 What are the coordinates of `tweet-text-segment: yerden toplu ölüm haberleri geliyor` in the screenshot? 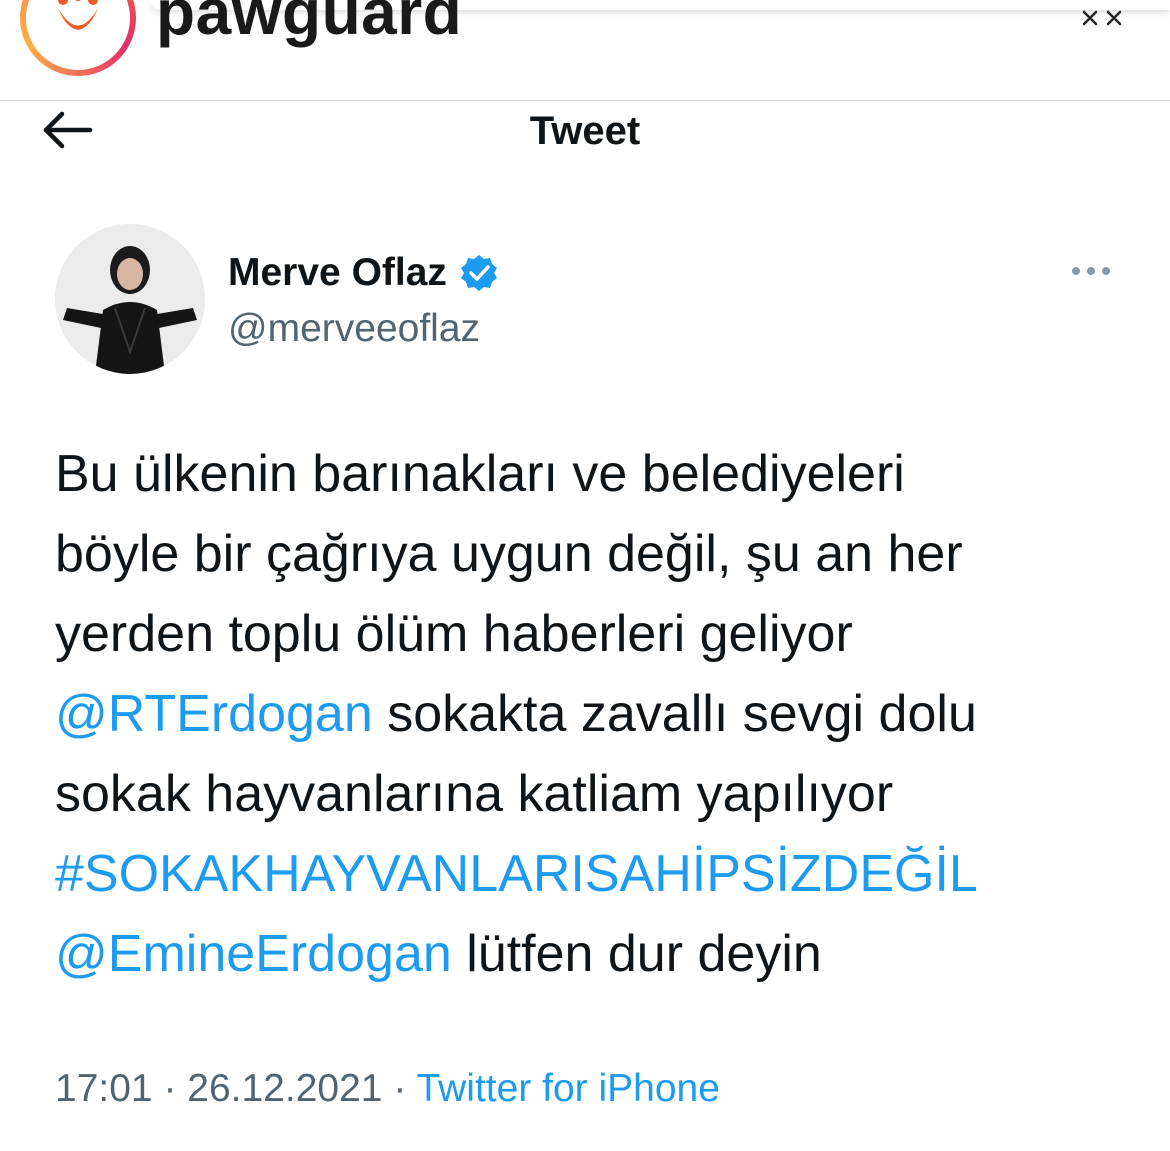 It's located at (454, 634).